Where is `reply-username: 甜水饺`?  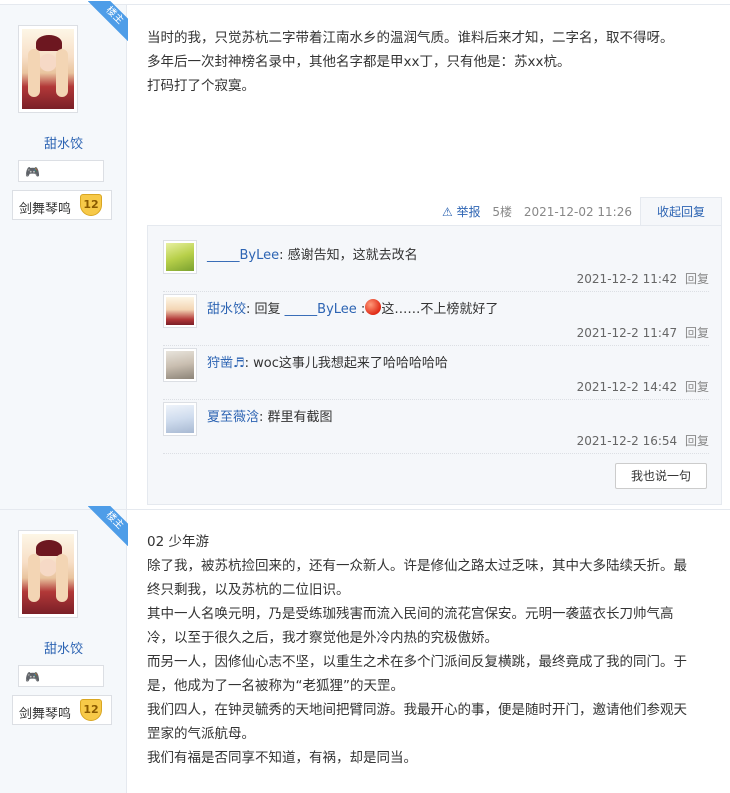 reply-username: 甜水饺 is located at coordinates (226, 309).